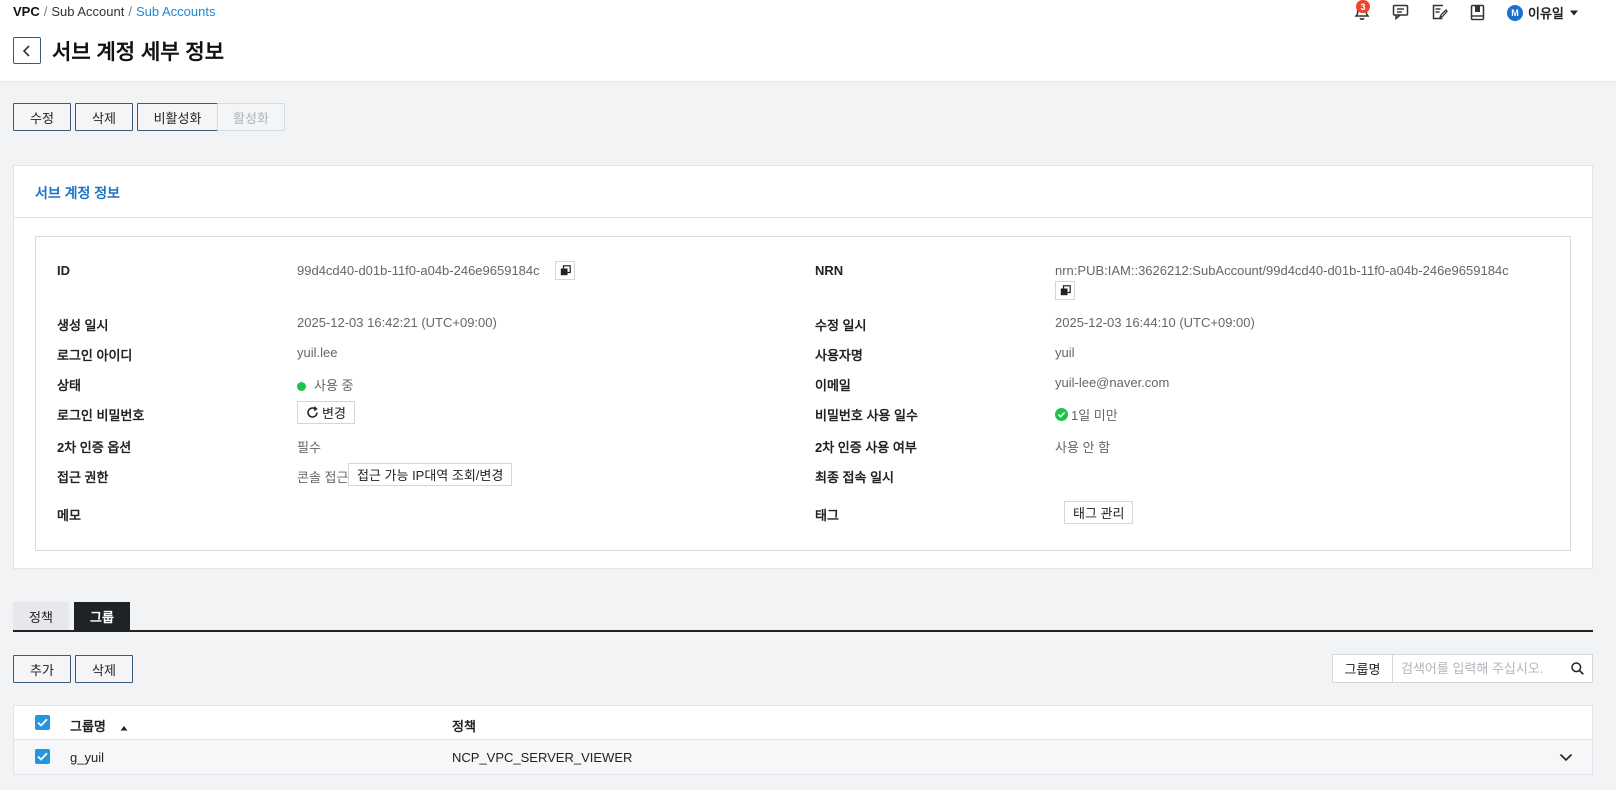  I want to click on breadcrumb-item-sub-accounts: Sub Accounts, so click(176, 11).